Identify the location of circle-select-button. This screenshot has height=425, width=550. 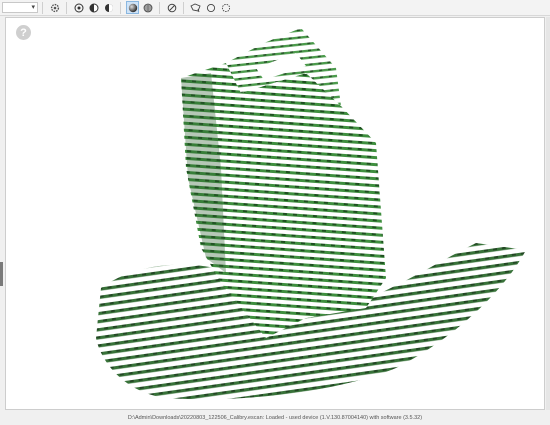
(210, 7).